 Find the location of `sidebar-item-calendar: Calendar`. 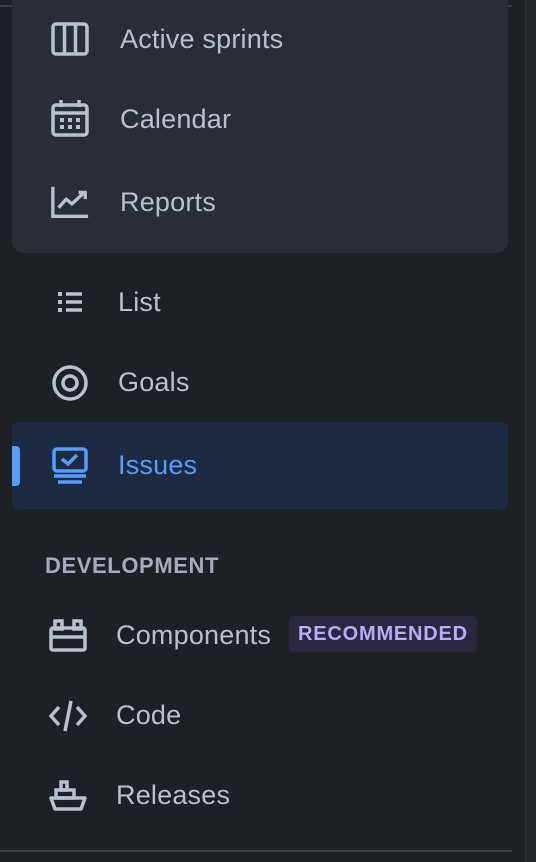

sidebar-item-calendar: Calendar is located at coordinates (260, 120).